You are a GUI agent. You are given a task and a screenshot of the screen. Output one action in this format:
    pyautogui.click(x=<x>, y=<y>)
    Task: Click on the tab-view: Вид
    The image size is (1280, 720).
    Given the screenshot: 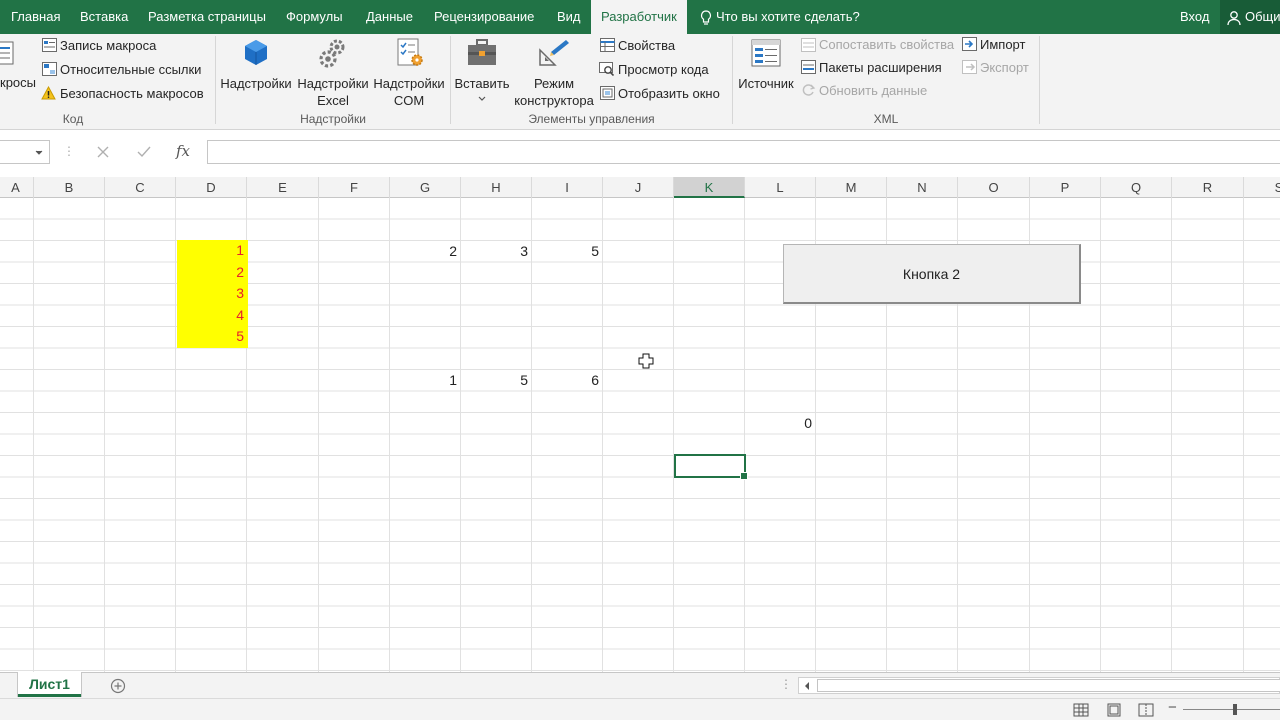 What is the action you would take?
    pyautogui.click(x=569, y=17)
    